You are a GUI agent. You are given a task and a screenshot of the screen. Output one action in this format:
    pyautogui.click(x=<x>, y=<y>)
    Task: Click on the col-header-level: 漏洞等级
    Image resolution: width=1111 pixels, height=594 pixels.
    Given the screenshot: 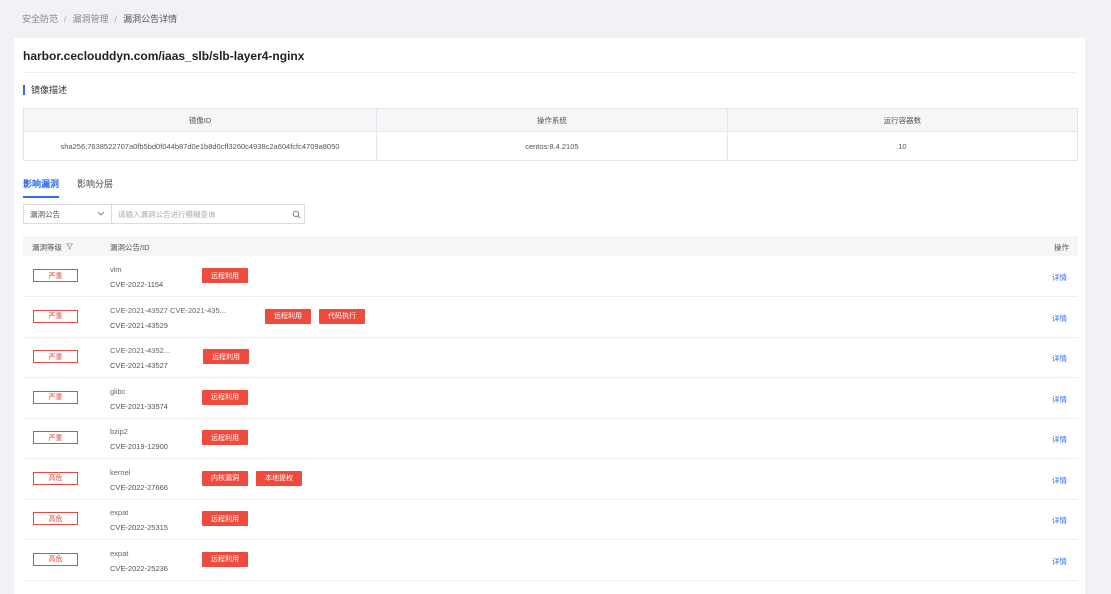 What is the action you would take?
    pyautogui.click(x=53, y=247)
    